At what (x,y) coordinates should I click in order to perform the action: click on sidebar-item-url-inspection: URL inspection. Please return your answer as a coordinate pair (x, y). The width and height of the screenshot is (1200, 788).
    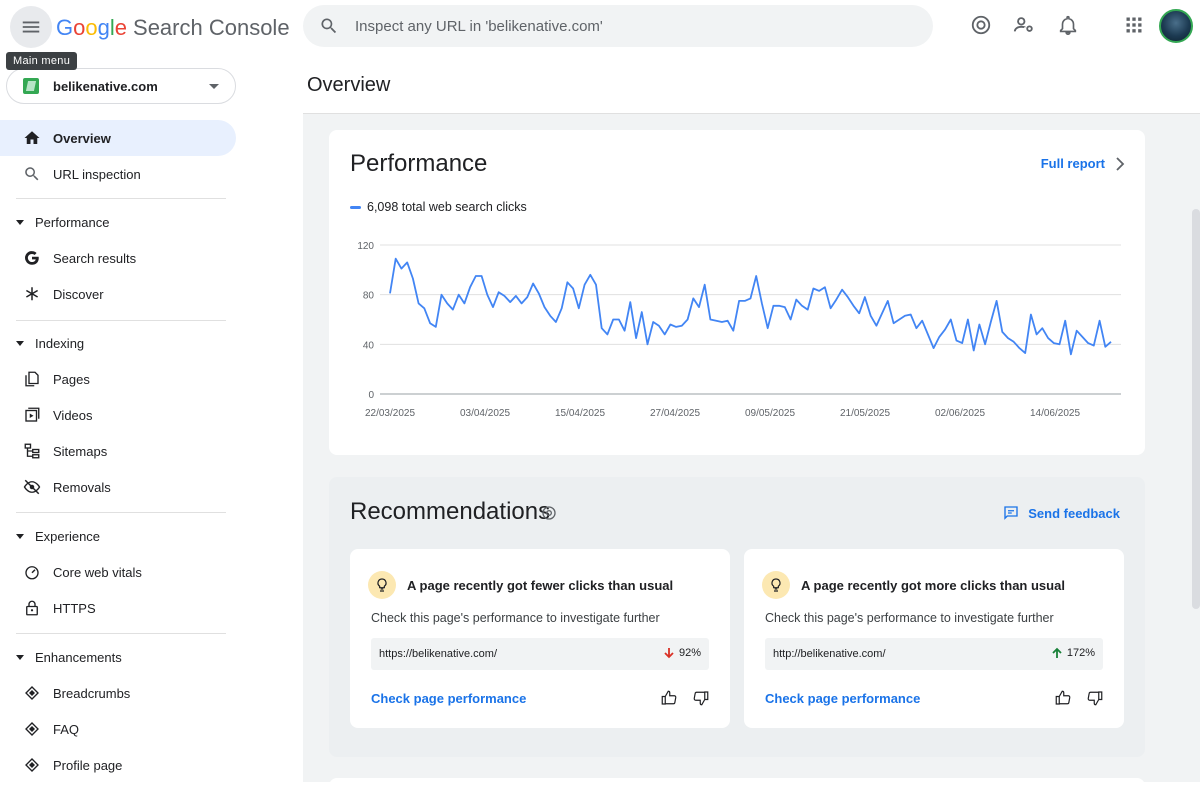
    Looking at the image, I should click on (118, 174).